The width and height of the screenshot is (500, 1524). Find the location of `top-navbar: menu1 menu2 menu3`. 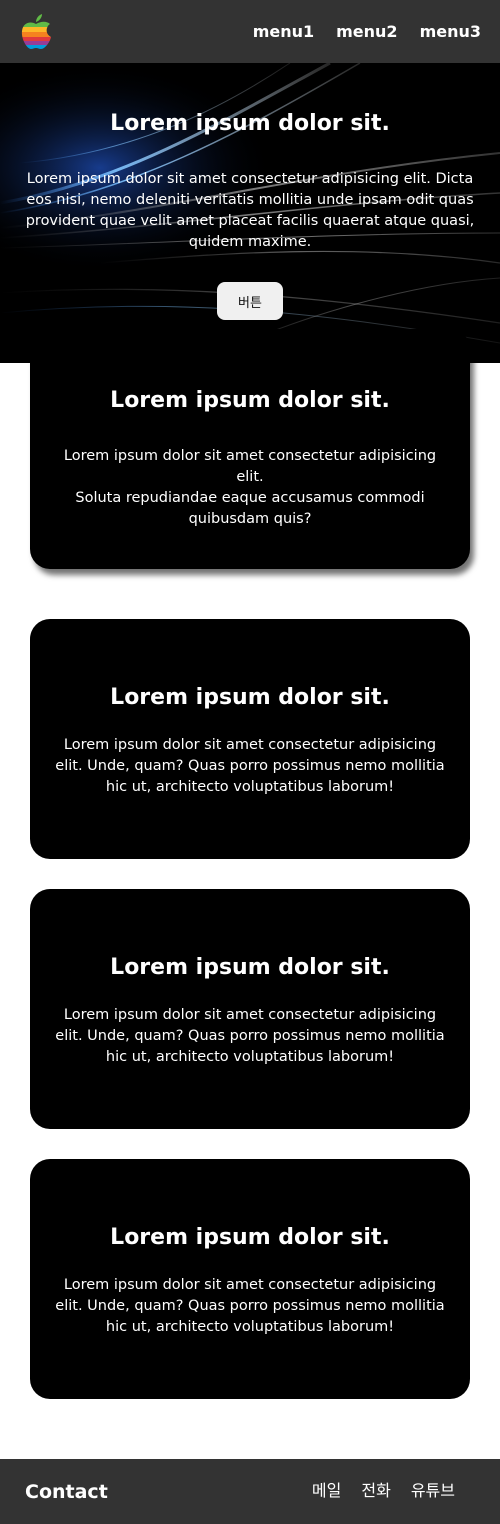

top-navbar: menu1 menu2 menu3 is located at coordinates (250, 31).